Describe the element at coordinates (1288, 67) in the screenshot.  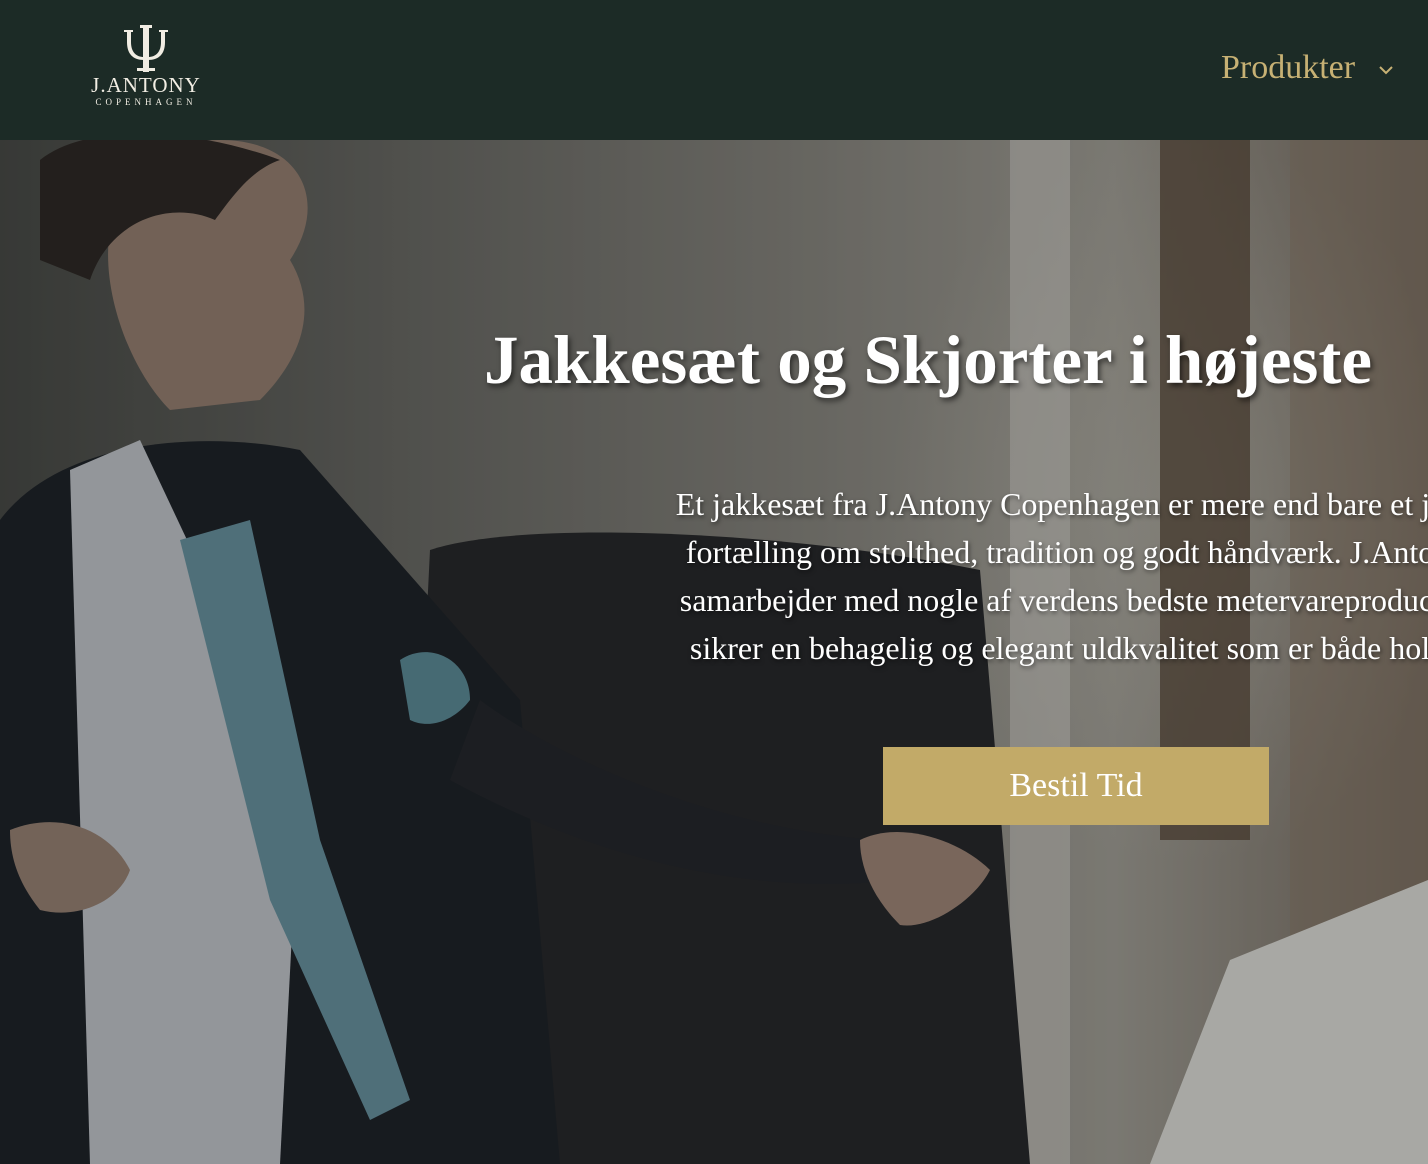
I see `nav-products-label: Produkter` at that location.